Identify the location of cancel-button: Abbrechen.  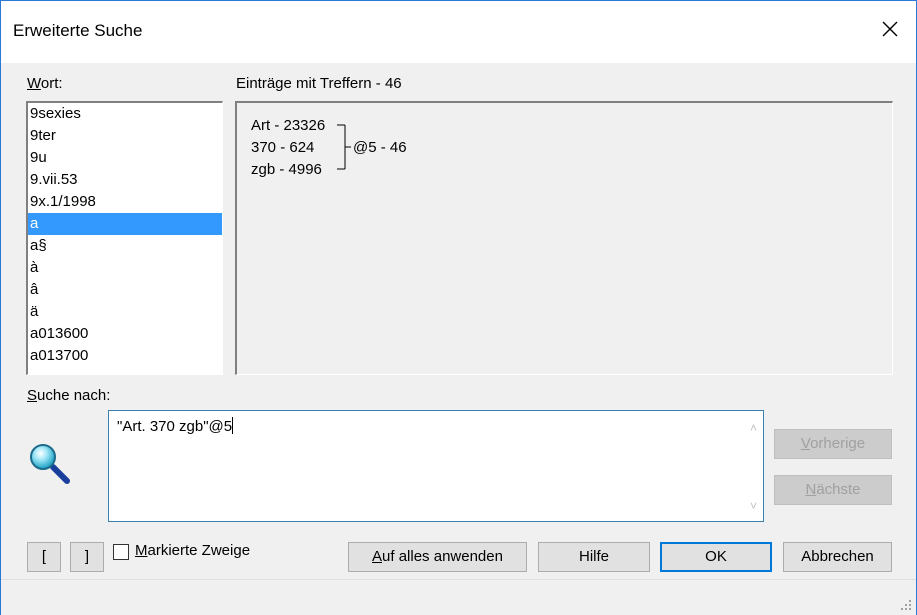
(837, 557).